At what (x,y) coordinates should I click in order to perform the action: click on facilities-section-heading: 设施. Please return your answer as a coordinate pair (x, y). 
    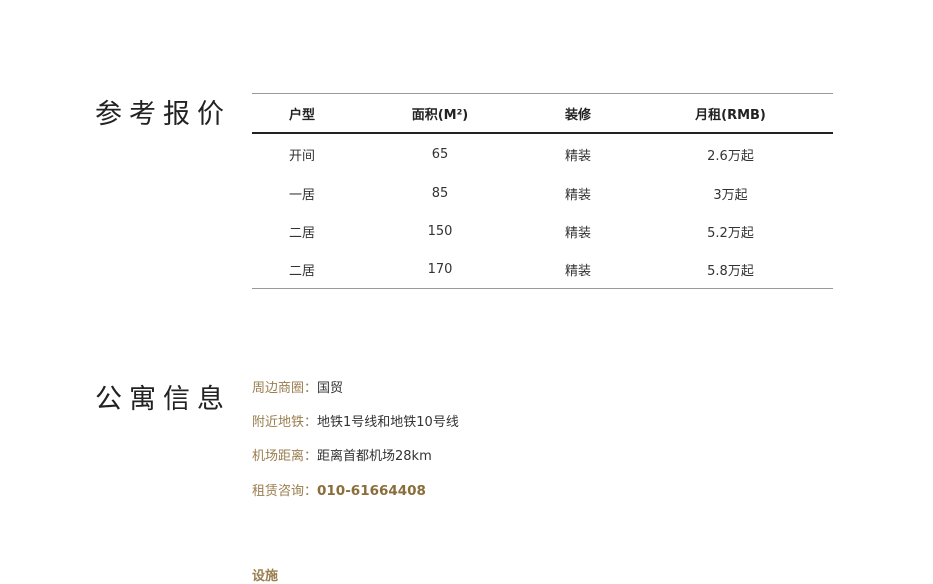
    Looking at the image, I should click on (265, 576).